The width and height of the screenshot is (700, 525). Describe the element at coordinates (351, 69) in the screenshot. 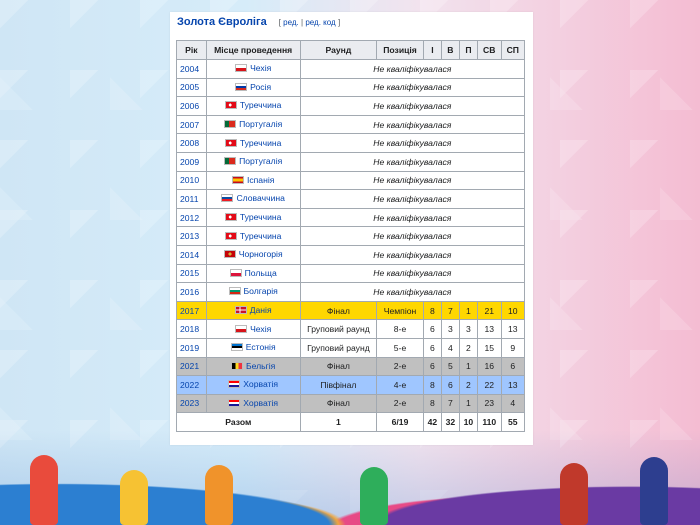

I see `table-row: 2004 Чехія Не кваліфікувалася` at that location.